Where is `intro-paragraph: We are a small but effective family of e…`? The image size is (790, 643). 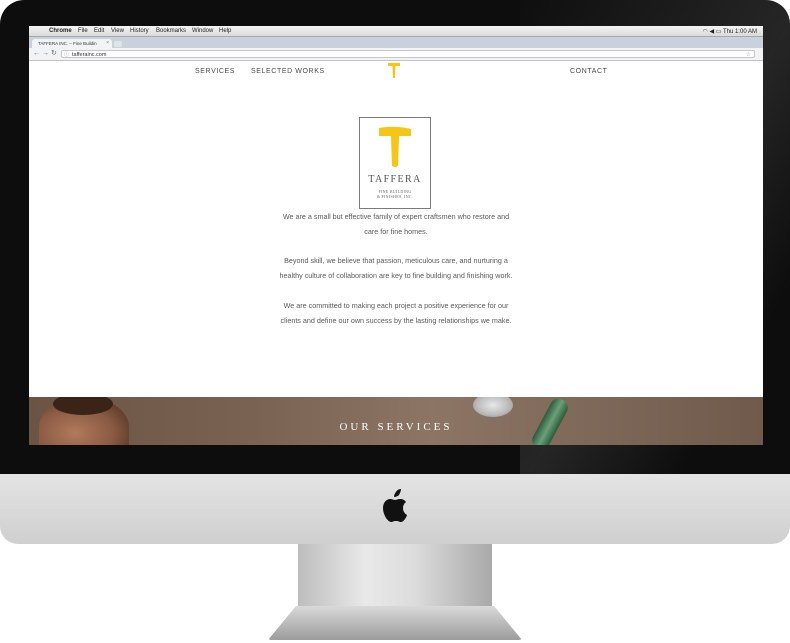
intro-paragraph: We are a small but effective family of e… is located at coordinates (396, 224).